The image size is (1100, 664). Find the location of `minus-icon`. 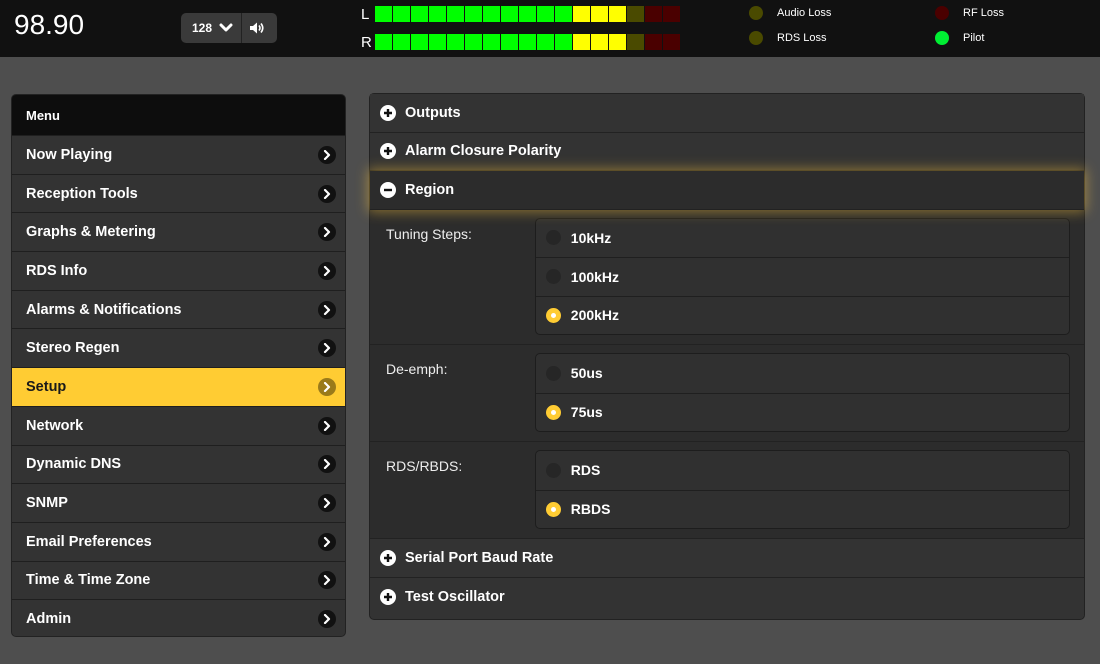

minus-icon is located at coordinates (388, 189).